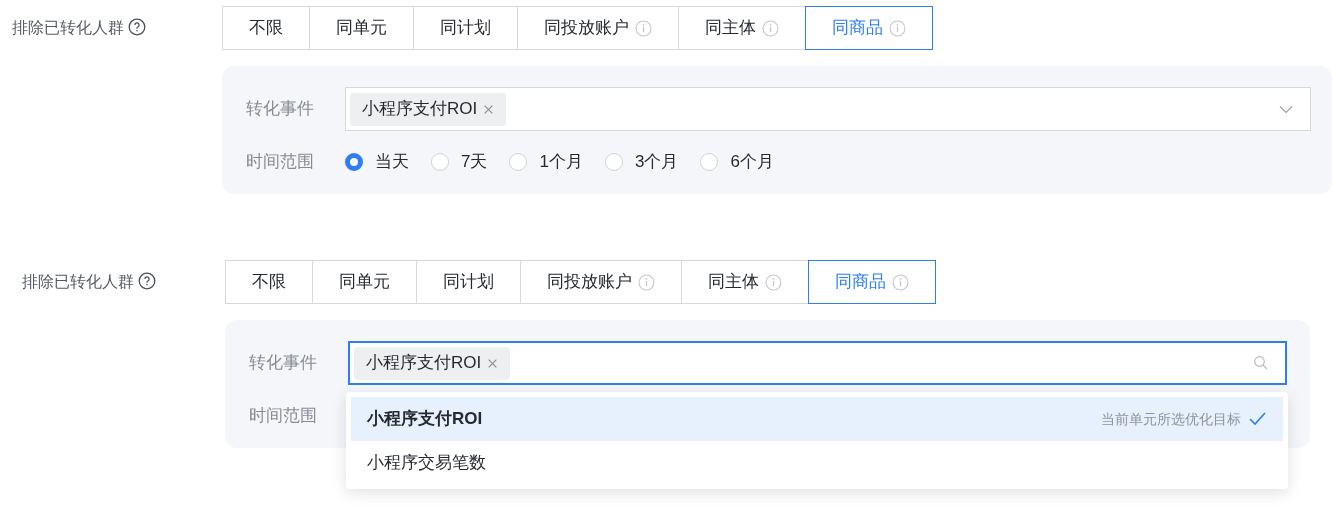 This screenshot has height=513, width=1332. What do you see at coordinates (546, 162) in the screenshot?
I see `radio-option: 1个月` at bounding box center [546, 162].